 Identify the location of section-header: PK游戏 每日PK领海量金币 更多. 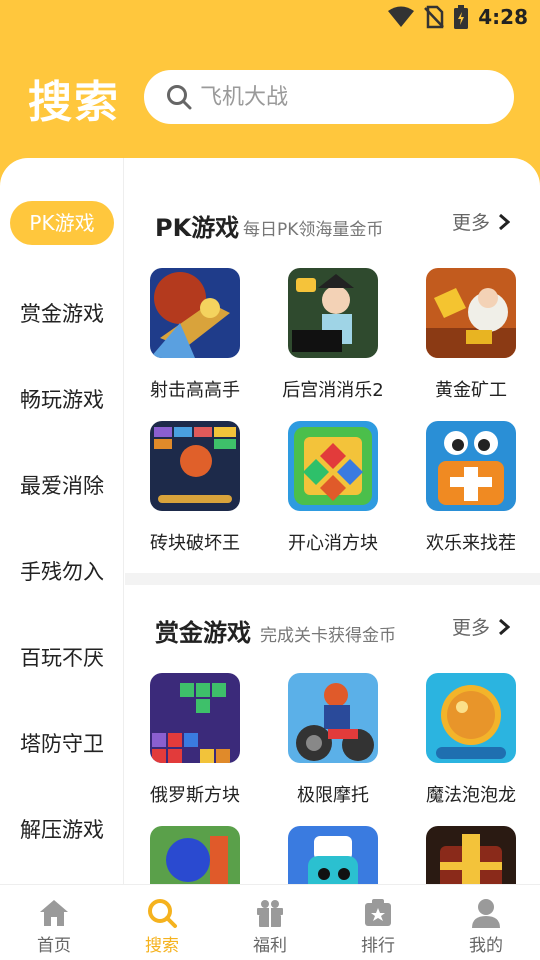
(332, 228).